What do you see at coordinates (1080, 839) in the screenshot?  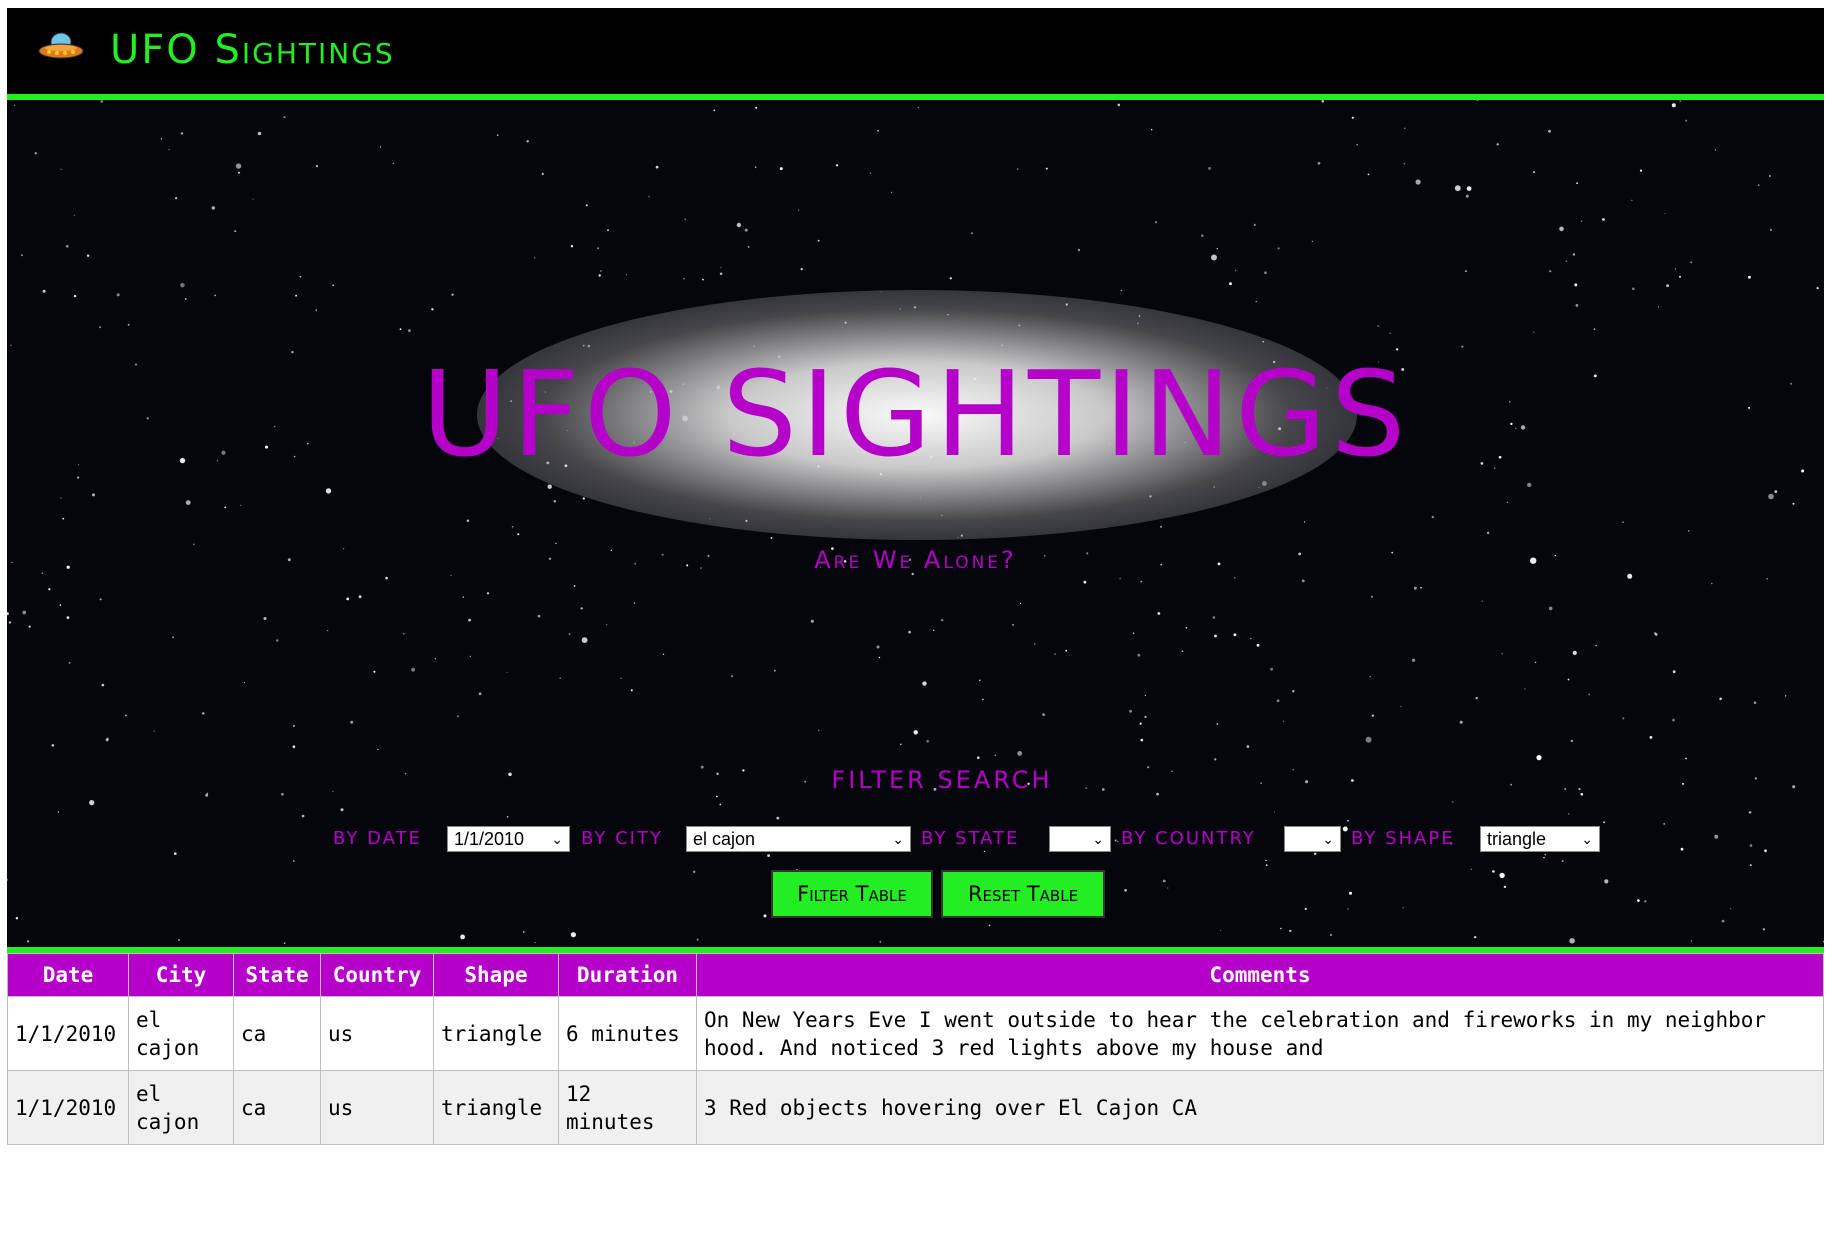 I see `state-select: ⌄` at bounding box center [1080, 839].